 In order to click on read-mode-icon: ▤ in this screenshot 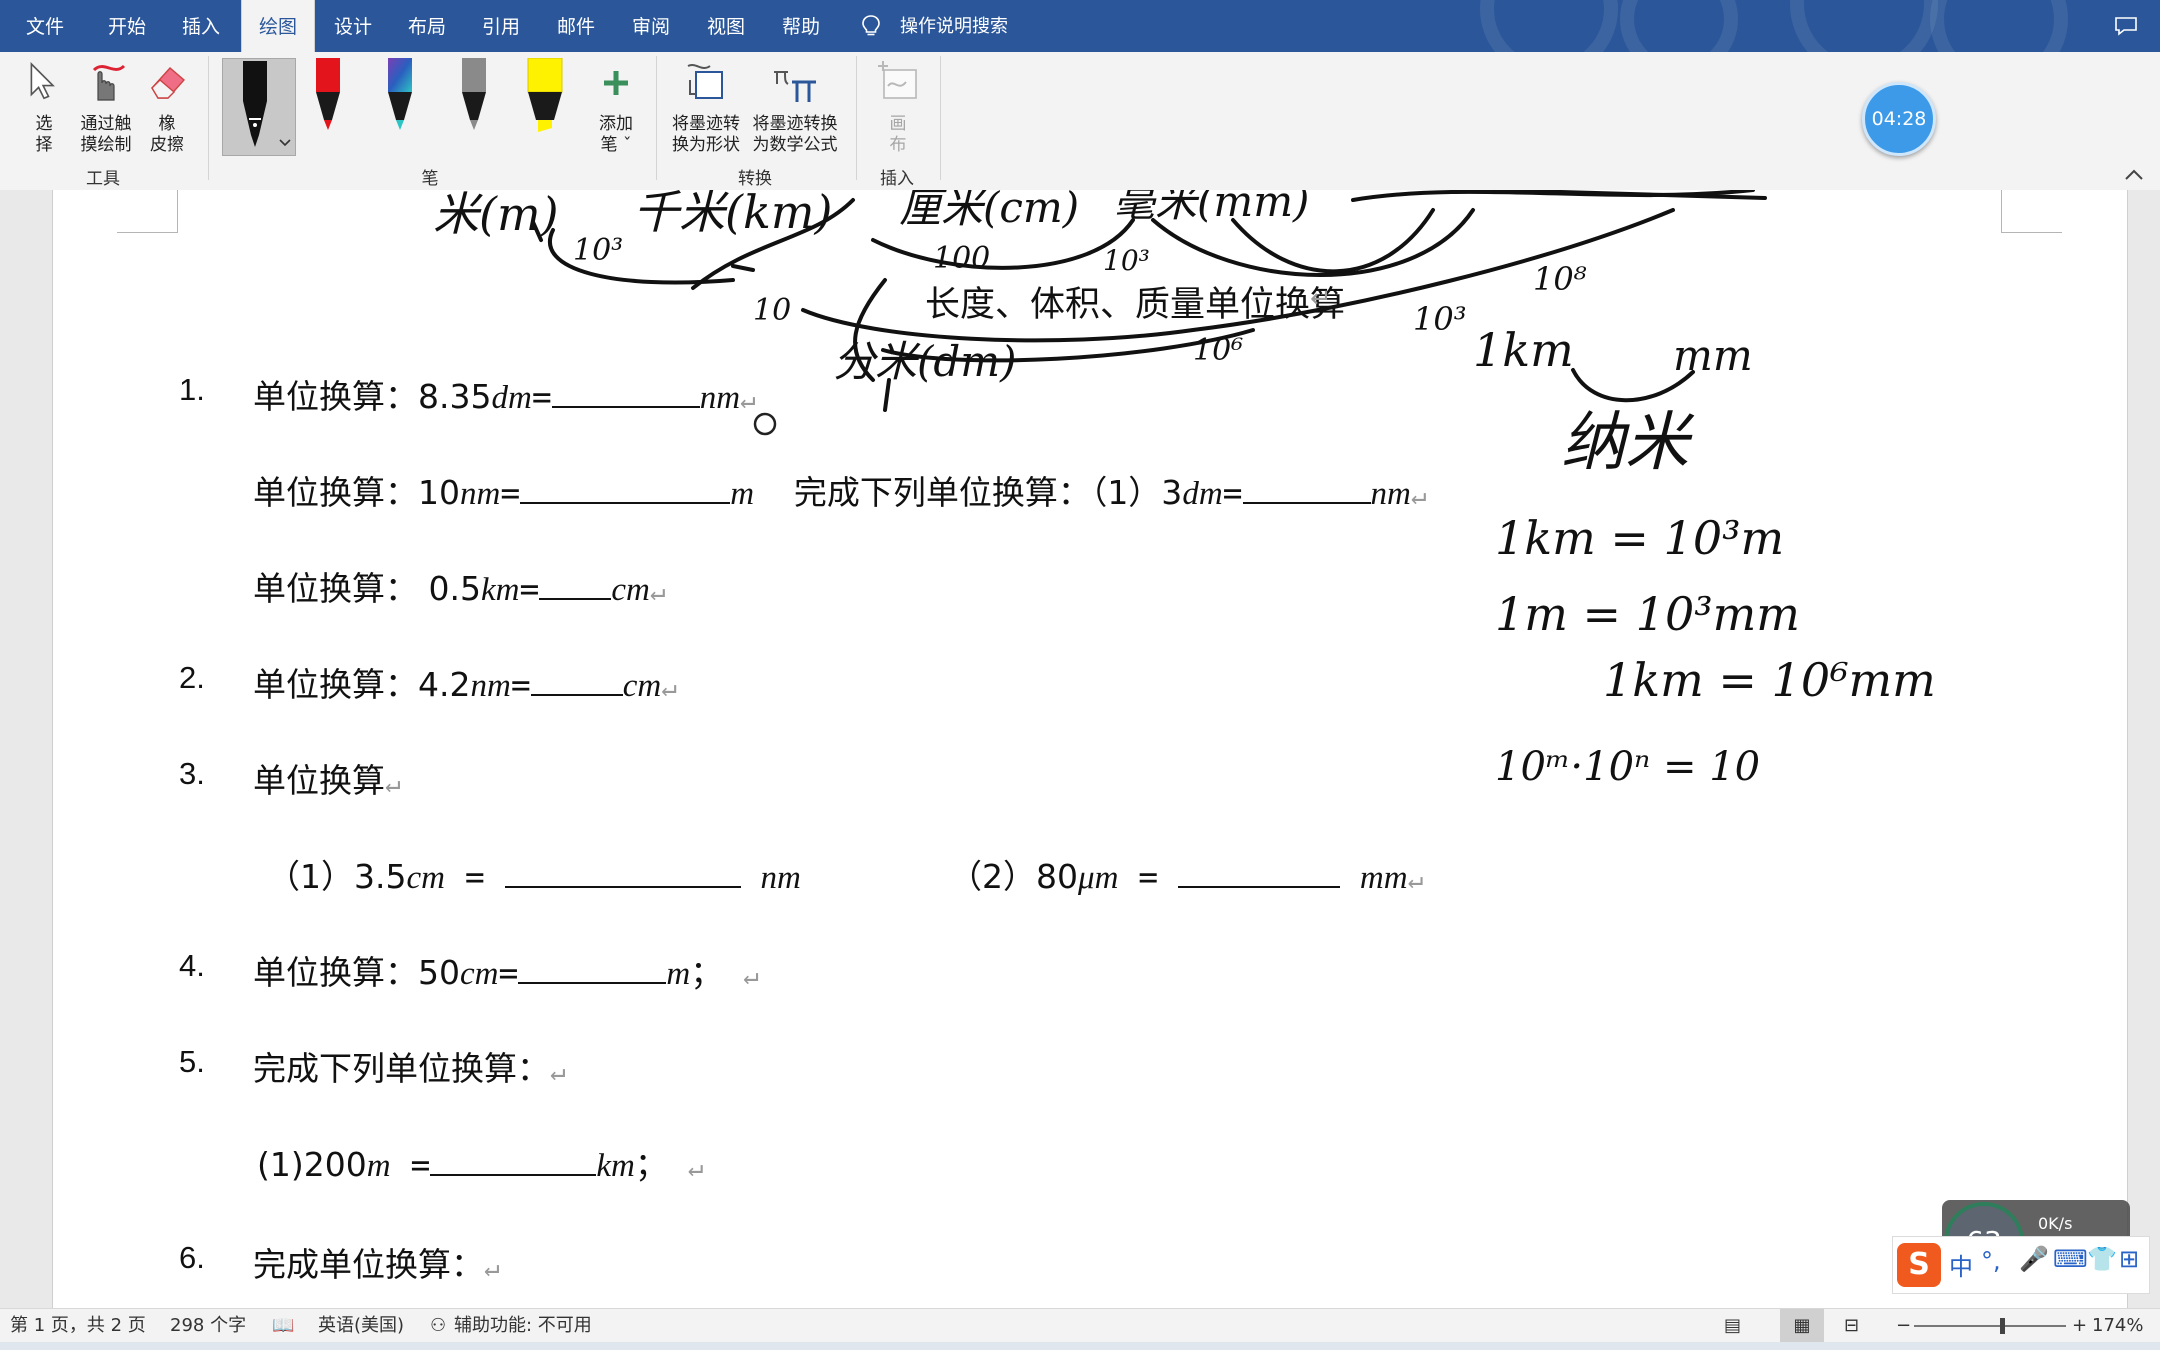, I will do `click(1732, 1326)`.